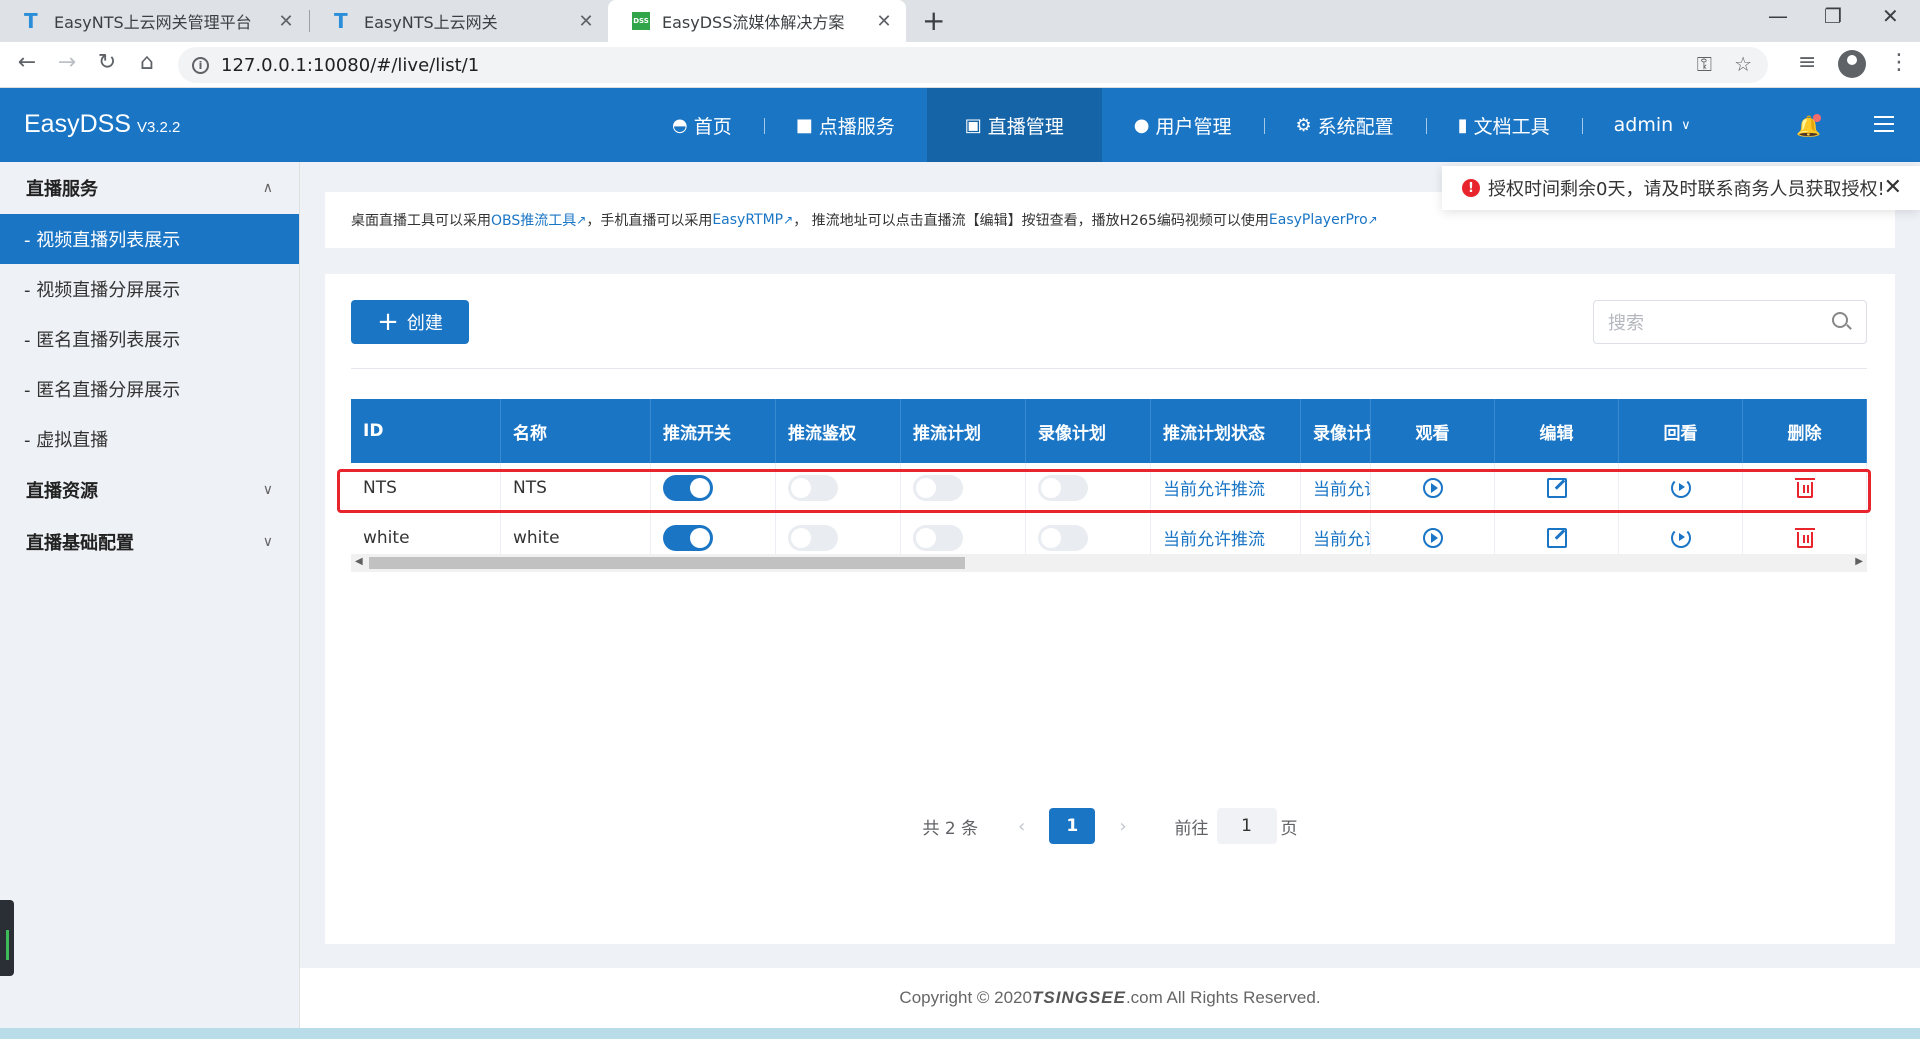 The width and height of the screenshot is (1920, 1039). What do you see at coordinates (149, 542) in the screenshot?
I see `sidebar-group-live-basic-config: 直播基础配置 ∨` at bounding box center [149, 542].